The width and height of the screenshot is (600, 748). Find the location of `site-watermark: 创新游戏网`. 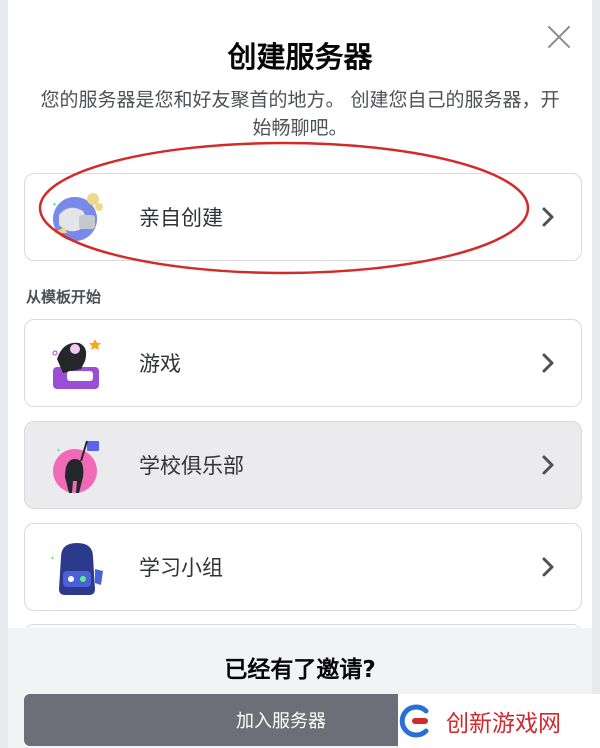

site-watermark: 创新游戏网 is located at coordinates (499, 721).